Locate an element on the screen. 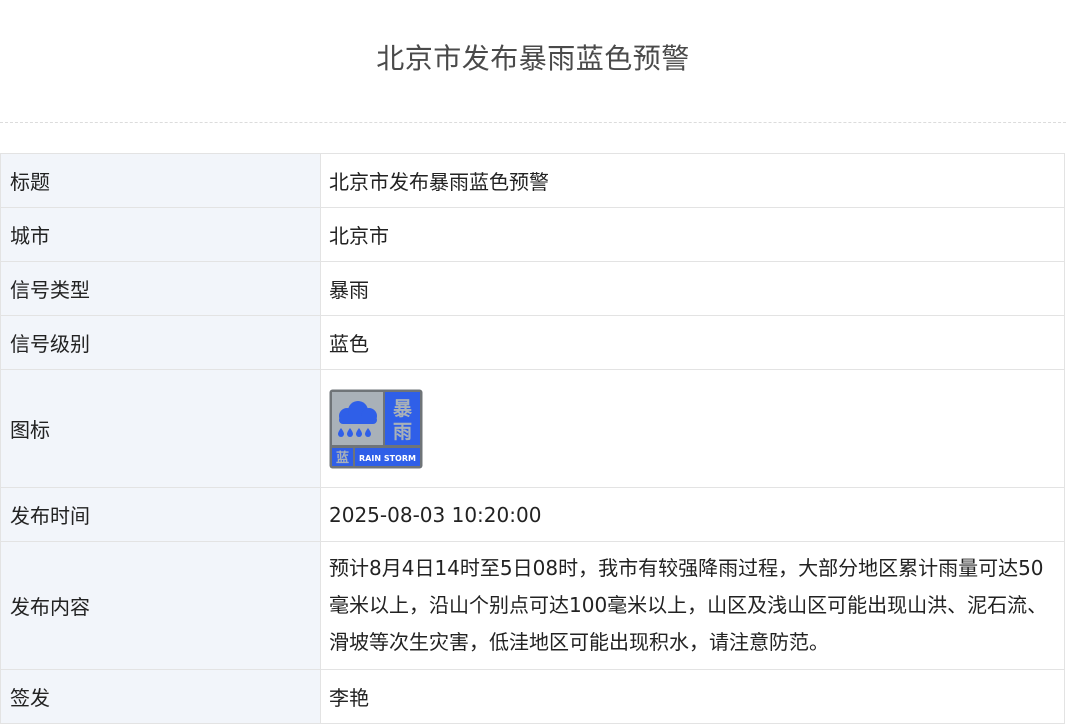 The height and width of the screenshot is (724, 1066). icon-level-char: 蓝 is located at coordinates (342, 458).